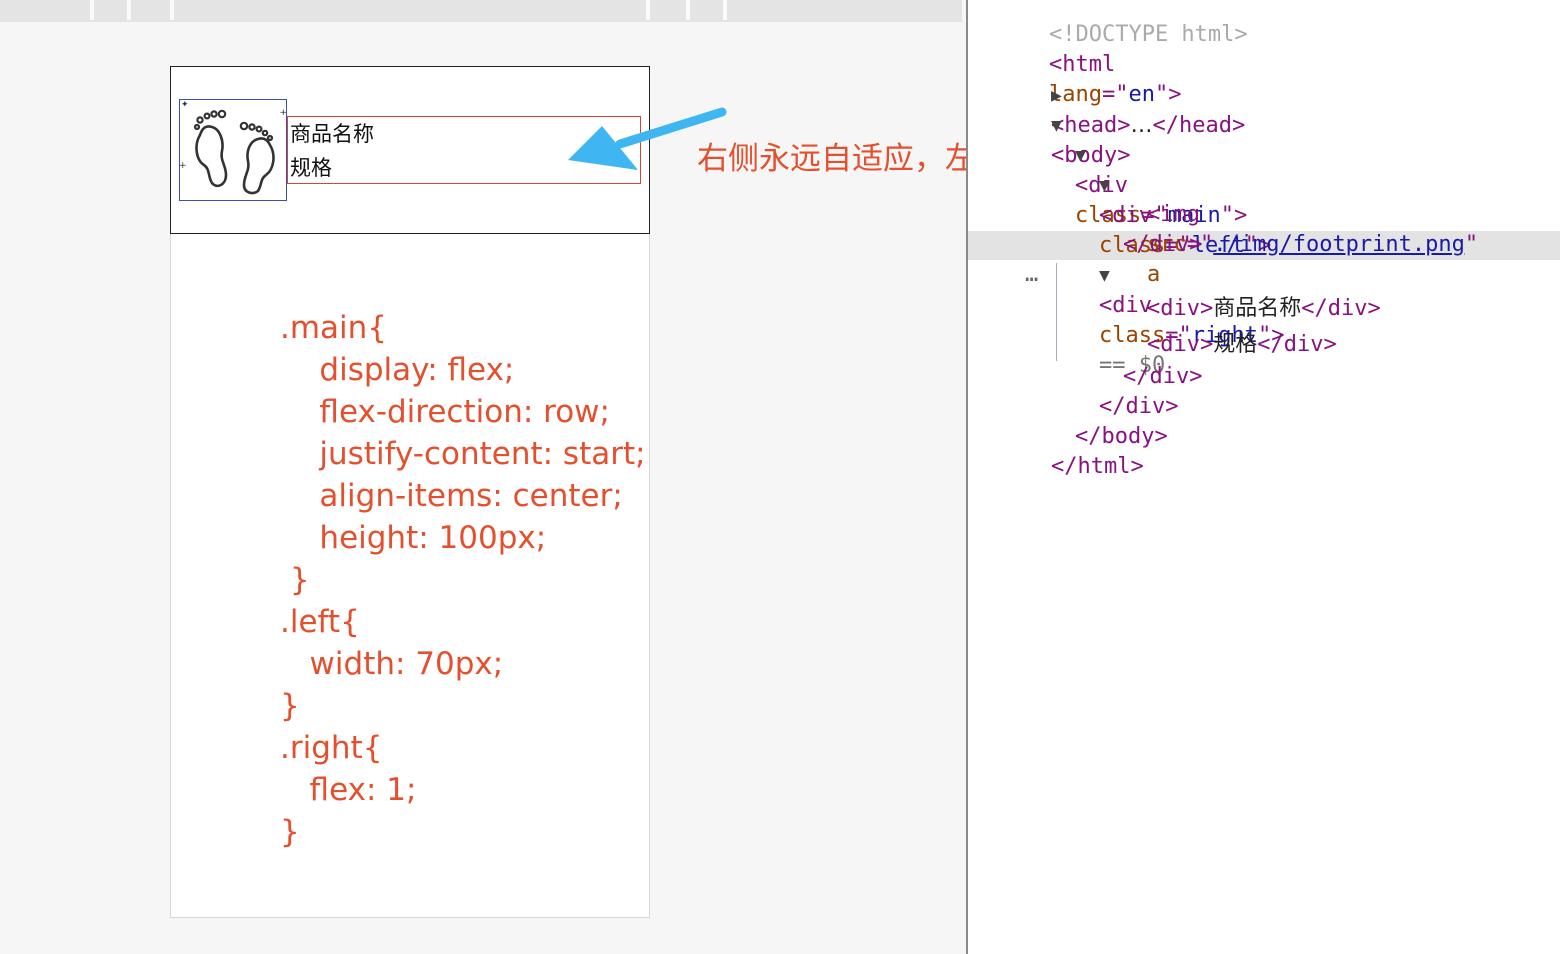 The width and height of the screenshot is (1560, 954). Describe the element at coordinates (331, 748) in the screenshot. I see `css-line: .right{` at that location.